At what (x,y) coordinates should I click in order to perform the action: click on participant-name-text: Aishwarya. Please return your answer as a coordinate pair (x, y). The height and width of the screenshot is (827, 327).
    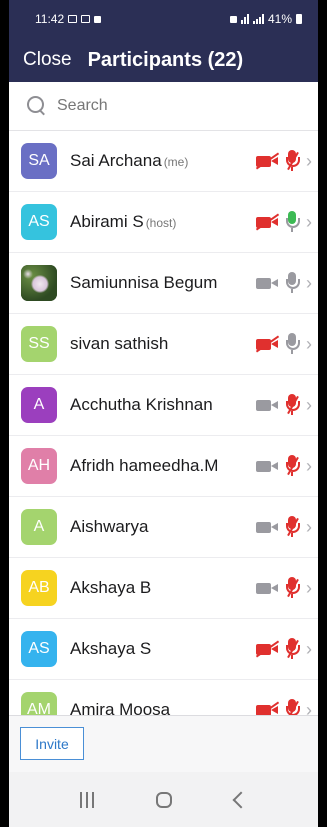
    Looking at the image, I should click on (109, 526).